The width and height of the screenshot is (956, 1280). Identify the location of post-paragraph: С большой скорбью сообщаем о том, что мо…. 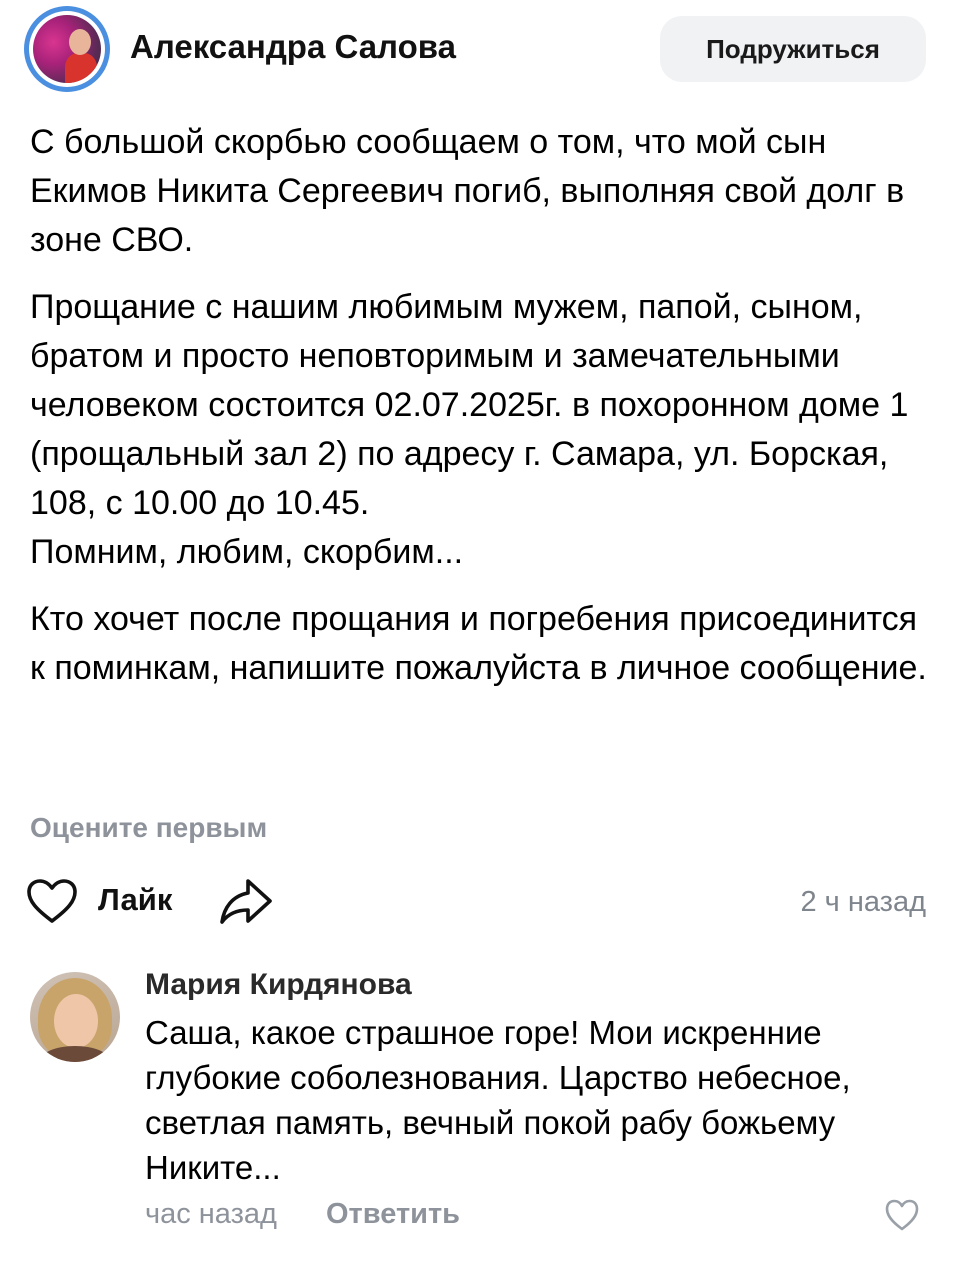
(467, 191).